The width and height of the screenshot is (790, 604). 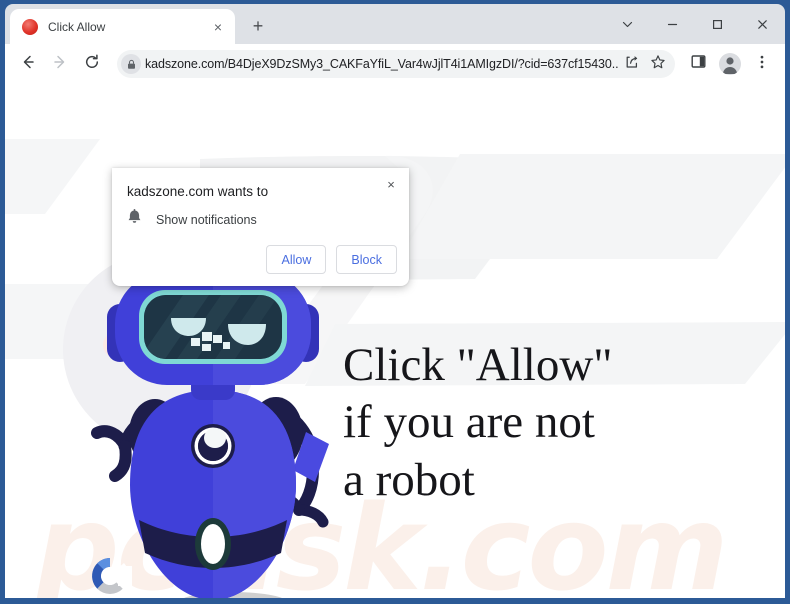 I want to click on close-dialog-button: ×, so click(x=391, y=184).